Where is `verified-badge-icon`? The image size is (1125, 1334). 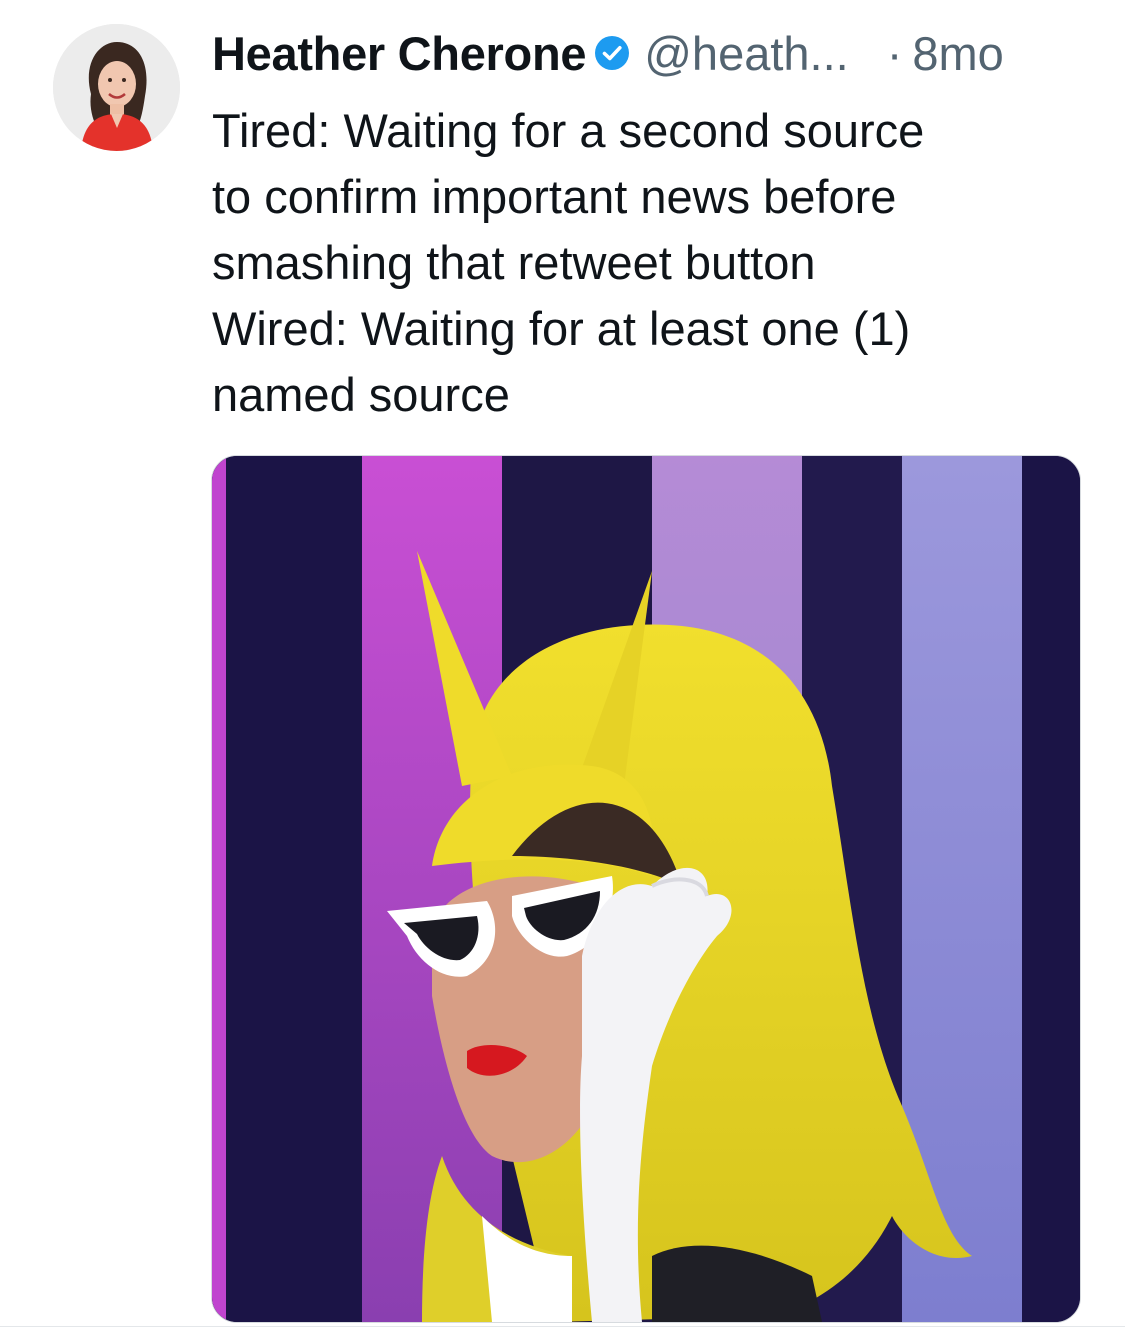
verified-badge-icon is located at coordinates (612, 53).